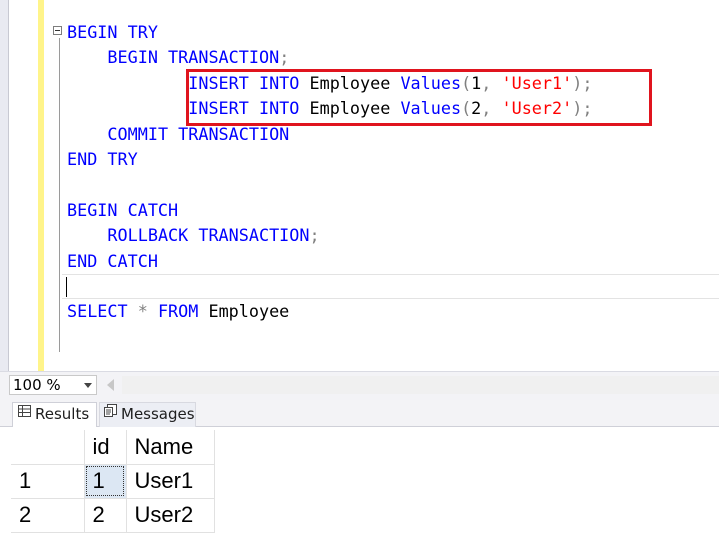 The width and height of the screenshot is (719, 548). I want to click on code-token: BEGIN CATCH, so click(123, 209).